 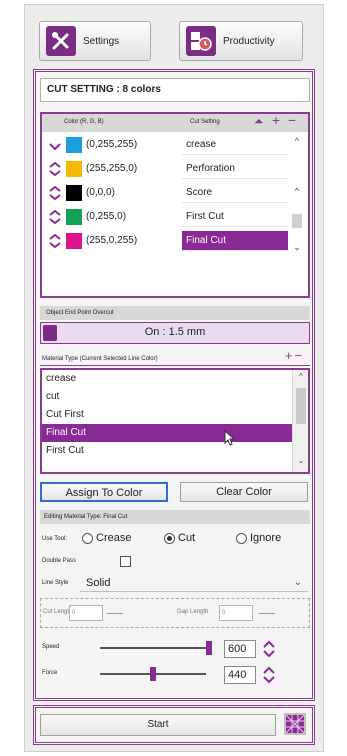 What do you see at coordinates (95, 41) in the screenshot?
I see `settings-button: Settings` at bounding box center [95, 41].